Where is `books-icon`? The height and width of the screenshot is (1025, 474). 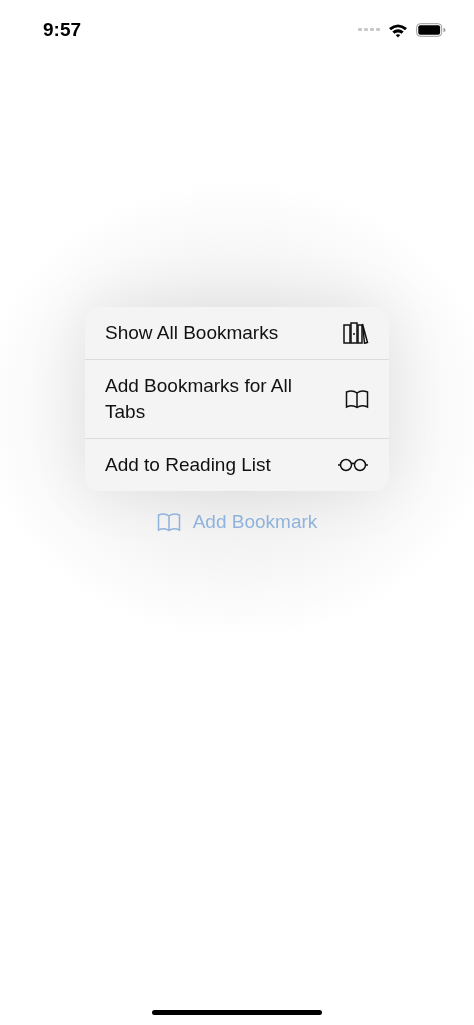 books-icon is located at coordinates (356, 333).